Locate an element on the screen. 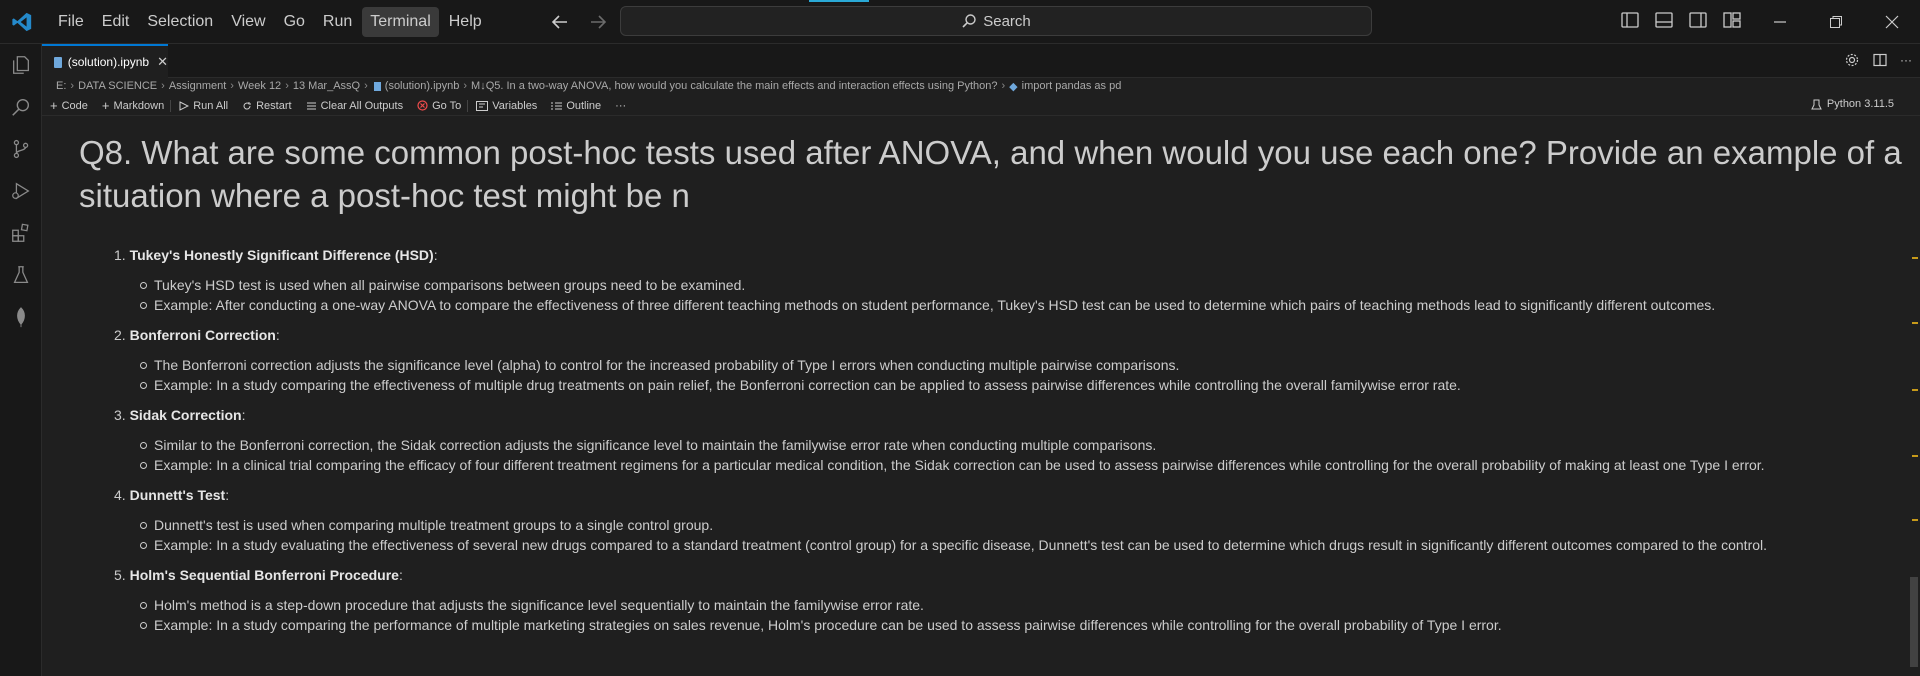 This screenshot has height=676, width=1920. breadcrumb-item: Week 12 is located at coordinates (259, 86).